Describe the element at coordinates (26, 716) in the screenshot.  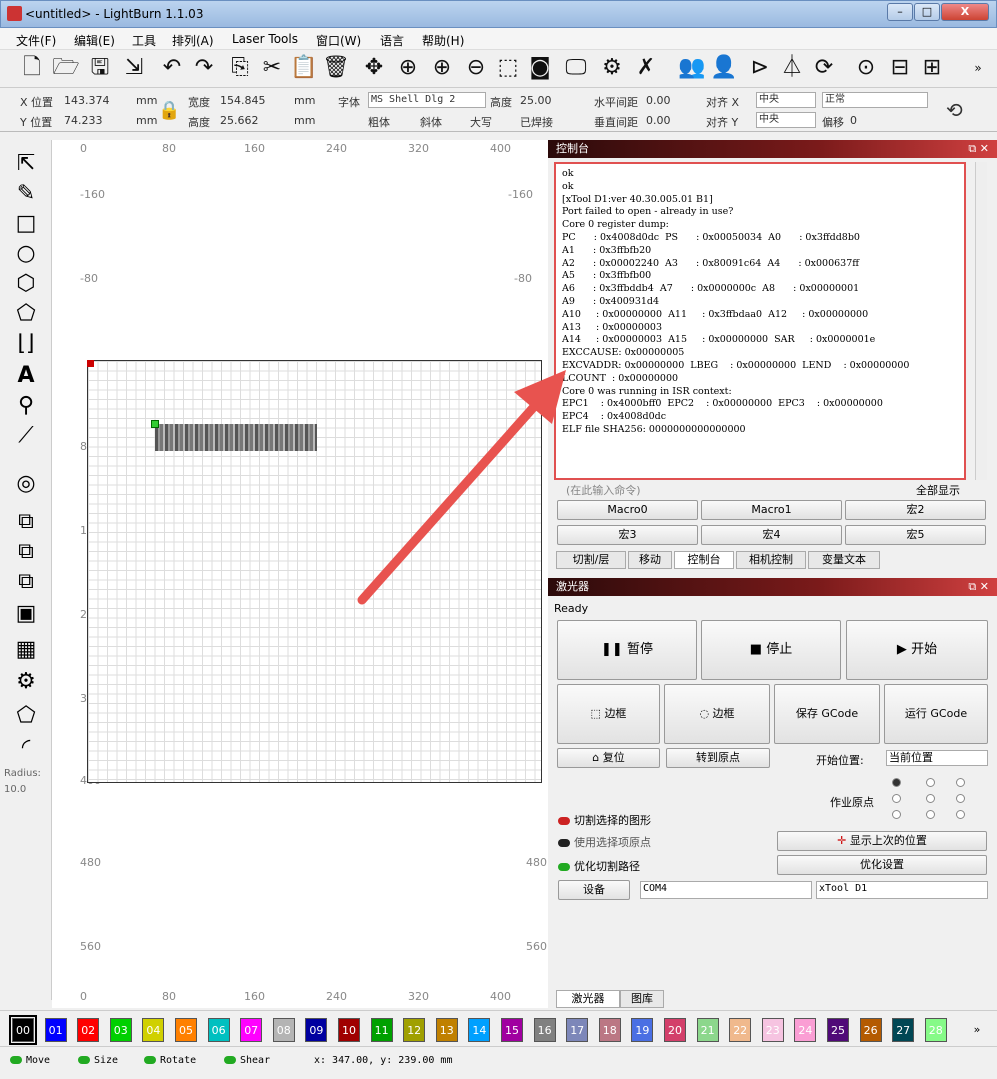
I see `node-edit-icon: ⬠` at that location.